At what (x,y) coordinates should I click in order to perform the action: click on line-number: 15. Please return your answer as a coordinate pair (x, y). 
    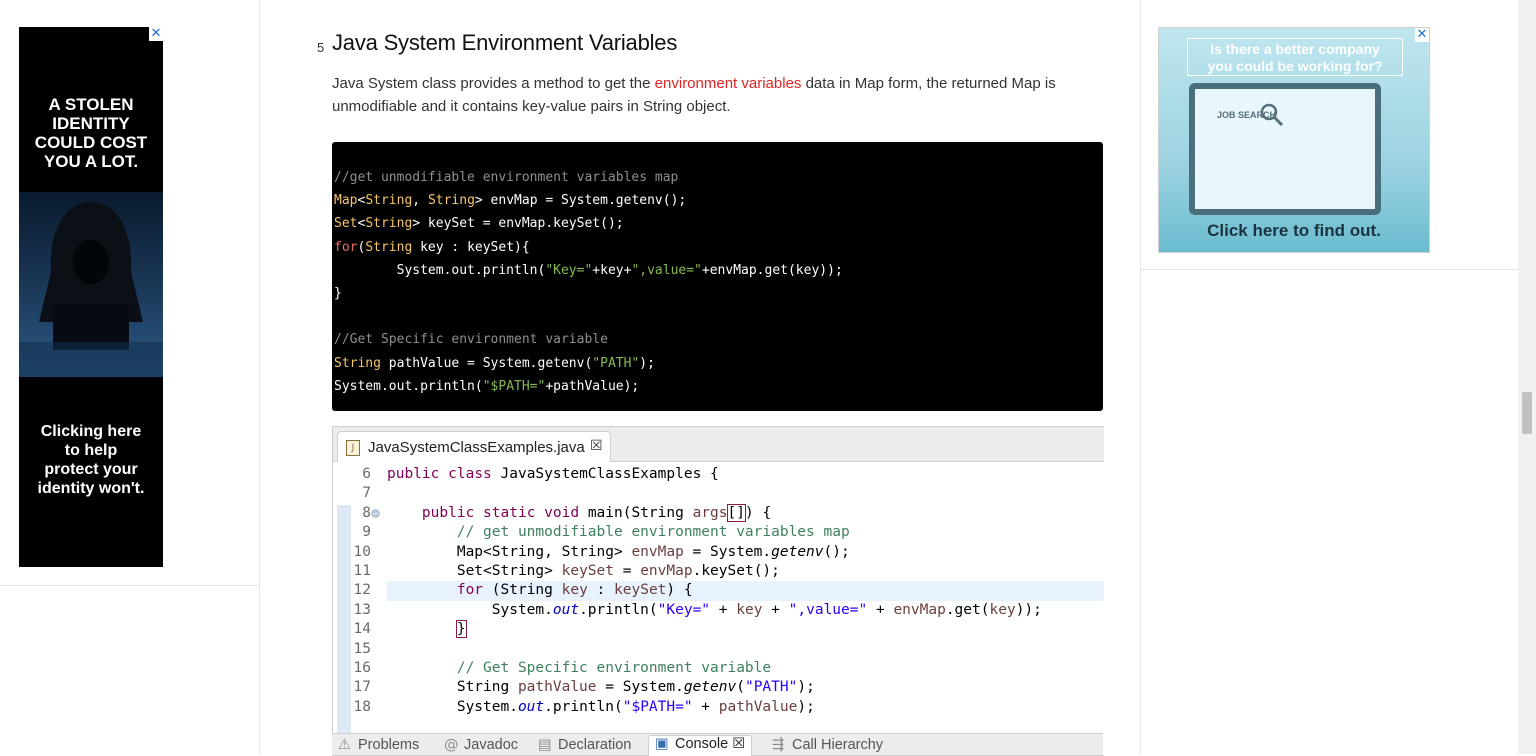
    Looking at the image, I should click on (362, 648).